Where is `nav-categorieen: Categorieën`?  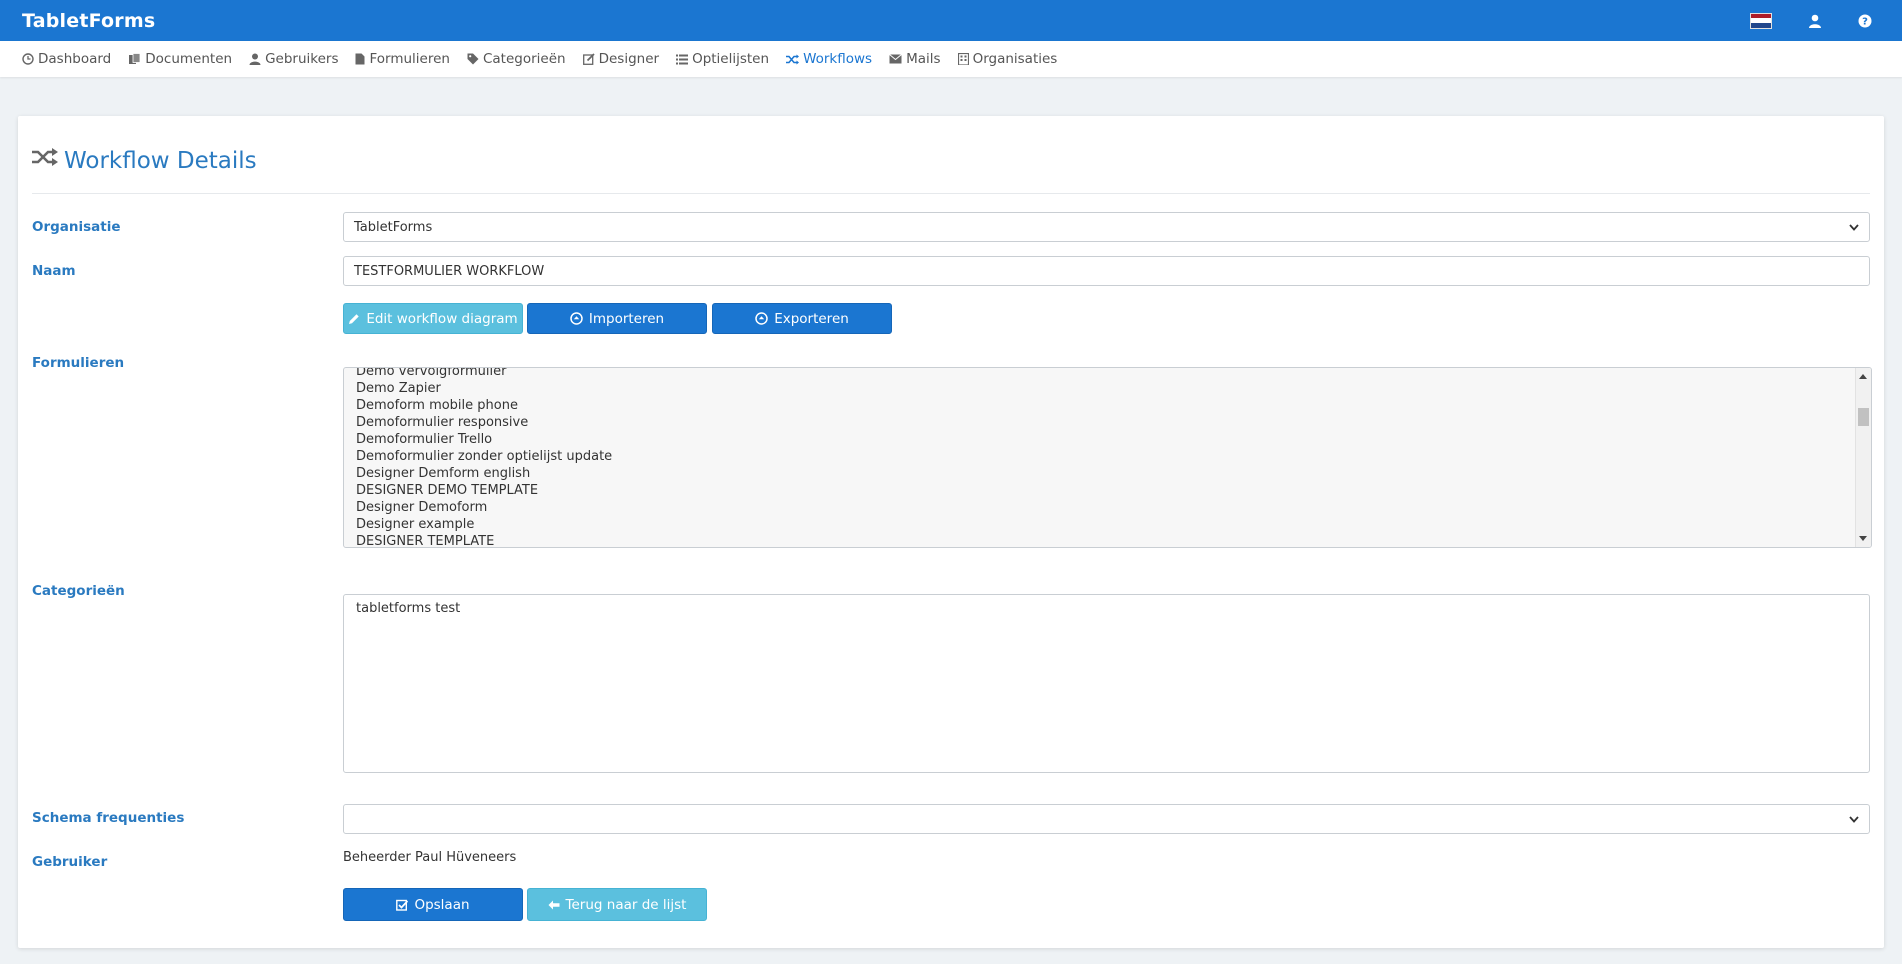 nav-categorieen: Categorieën is located at coordinates (516, 59).